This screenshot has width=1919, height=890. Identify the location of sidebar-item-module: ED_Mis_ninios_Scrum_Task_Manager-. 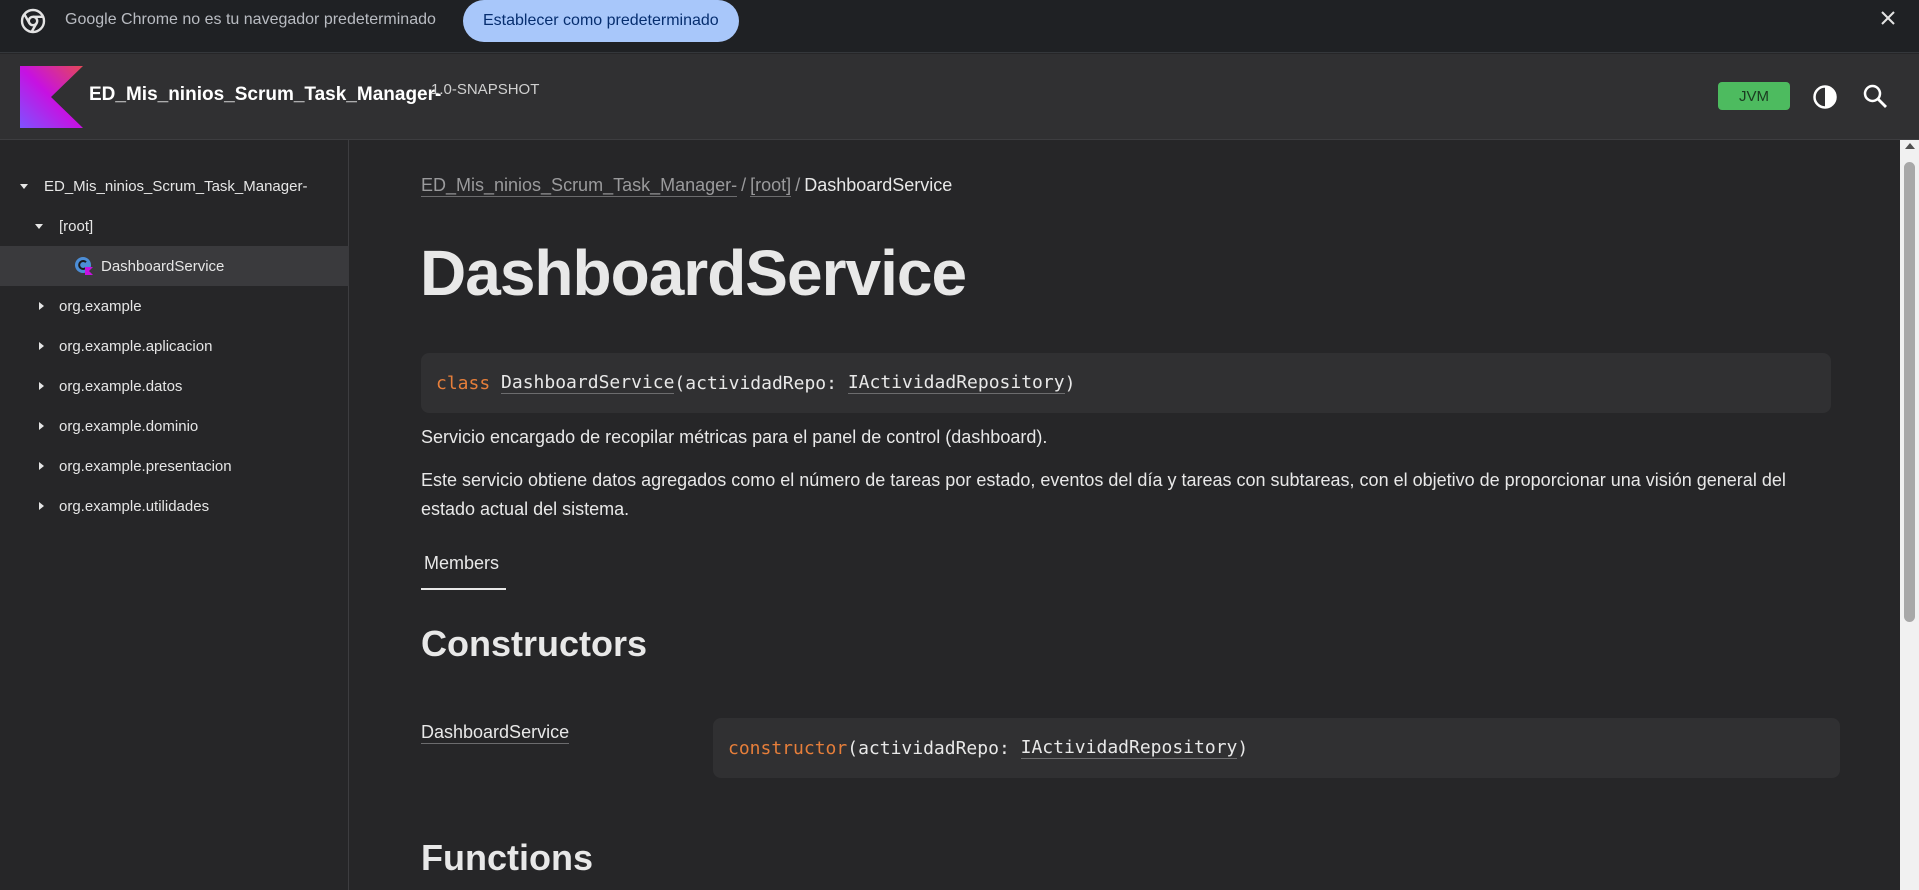
(174, 186).